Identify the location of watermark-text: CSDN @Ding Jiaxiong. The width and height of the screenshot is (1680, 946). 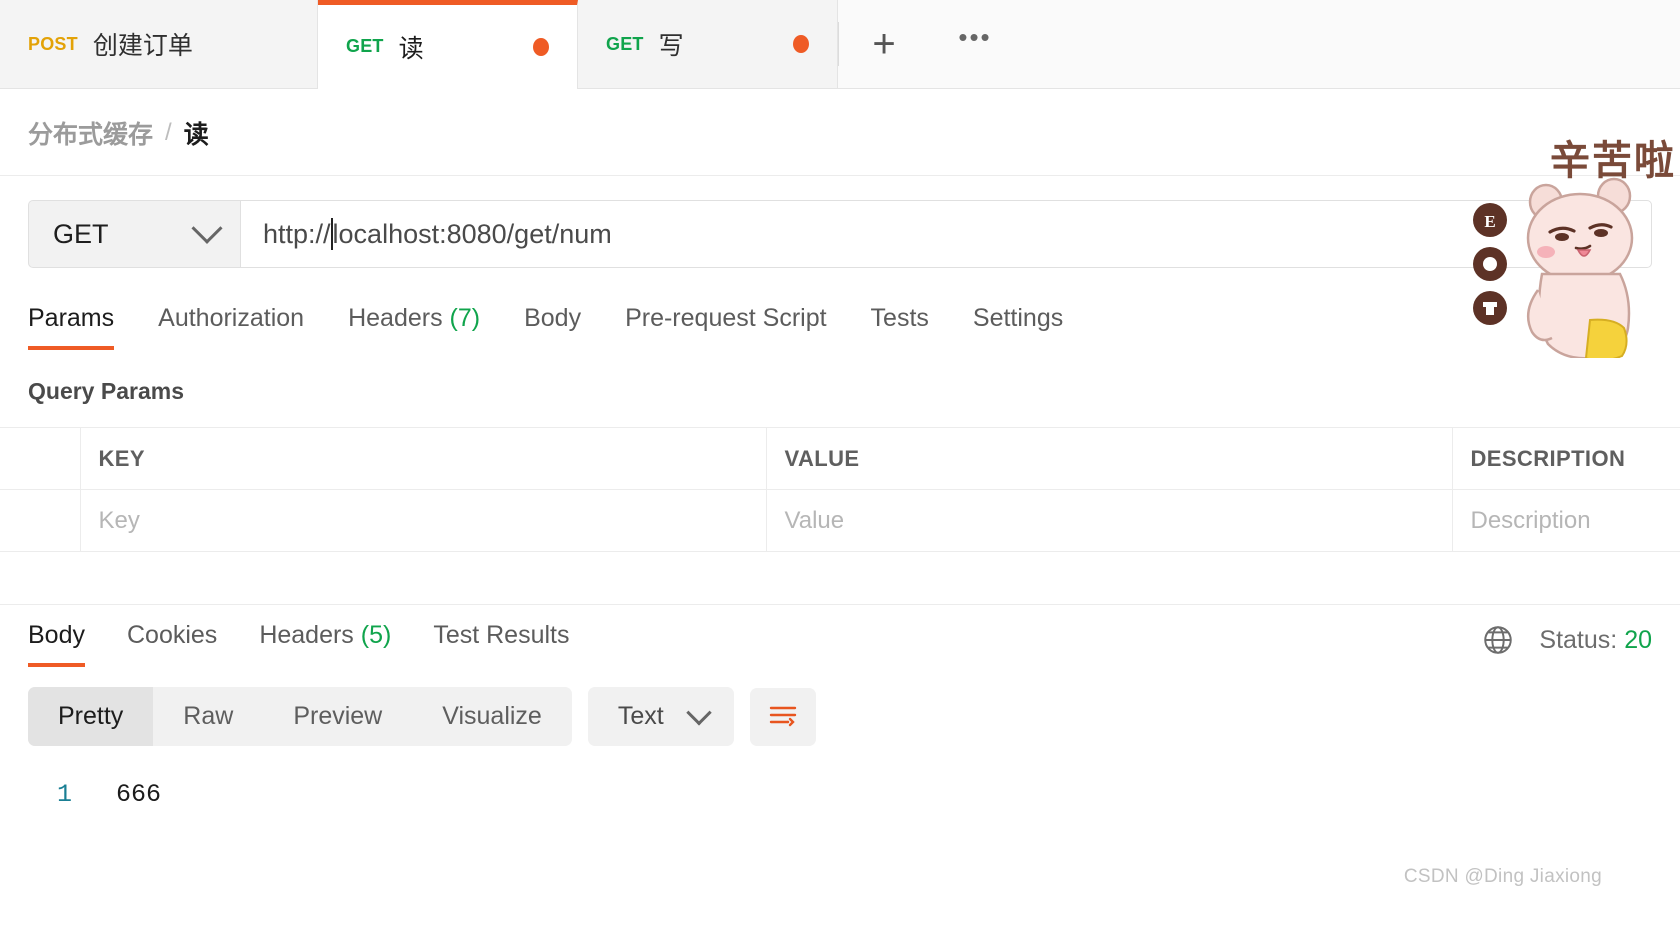
(1502, 876).